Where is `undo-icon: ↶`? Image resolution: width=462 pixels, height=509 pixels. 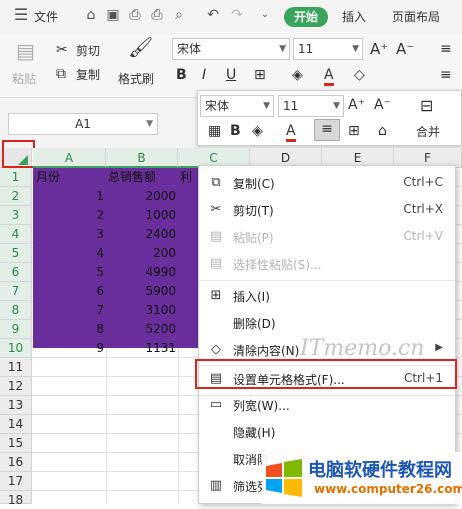
undo-icon: ↶ is located at coordinates (213, 15).